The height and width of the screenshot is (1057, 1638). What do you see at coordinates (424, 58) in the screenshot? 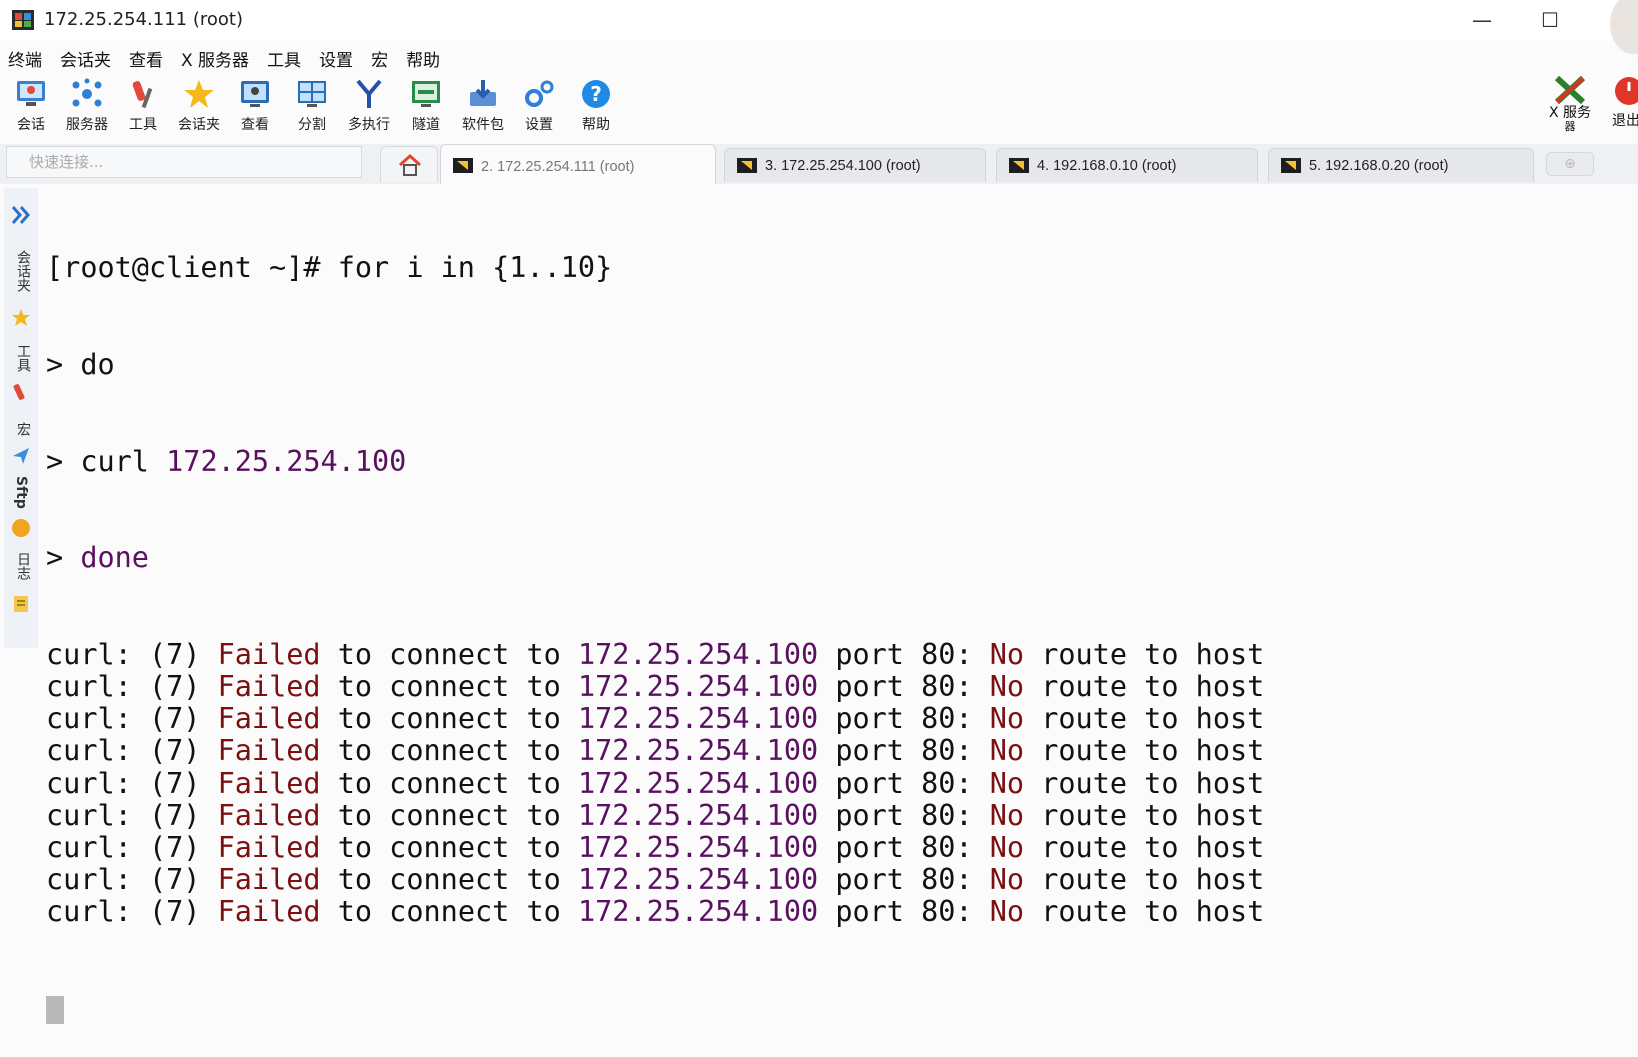
I see `menu-help: 帮助` at bounding box center [424, 58].